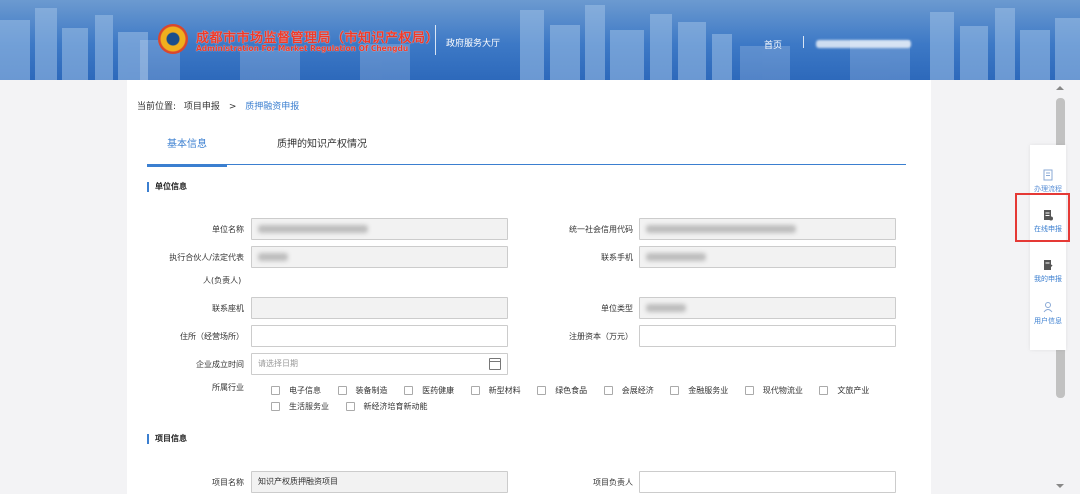 This screenshot has width=1080, height=494. Describe the element at coordinates (495, 364) in the screenshot. I see `calendar-icon` at that location.